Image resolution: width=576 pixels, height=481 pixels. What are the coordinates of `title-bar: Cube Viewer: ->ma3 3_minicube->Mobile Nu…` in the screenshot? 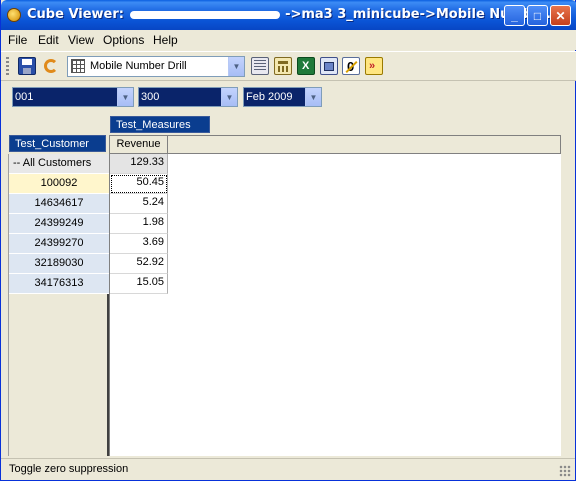 It's located at (288, 15).